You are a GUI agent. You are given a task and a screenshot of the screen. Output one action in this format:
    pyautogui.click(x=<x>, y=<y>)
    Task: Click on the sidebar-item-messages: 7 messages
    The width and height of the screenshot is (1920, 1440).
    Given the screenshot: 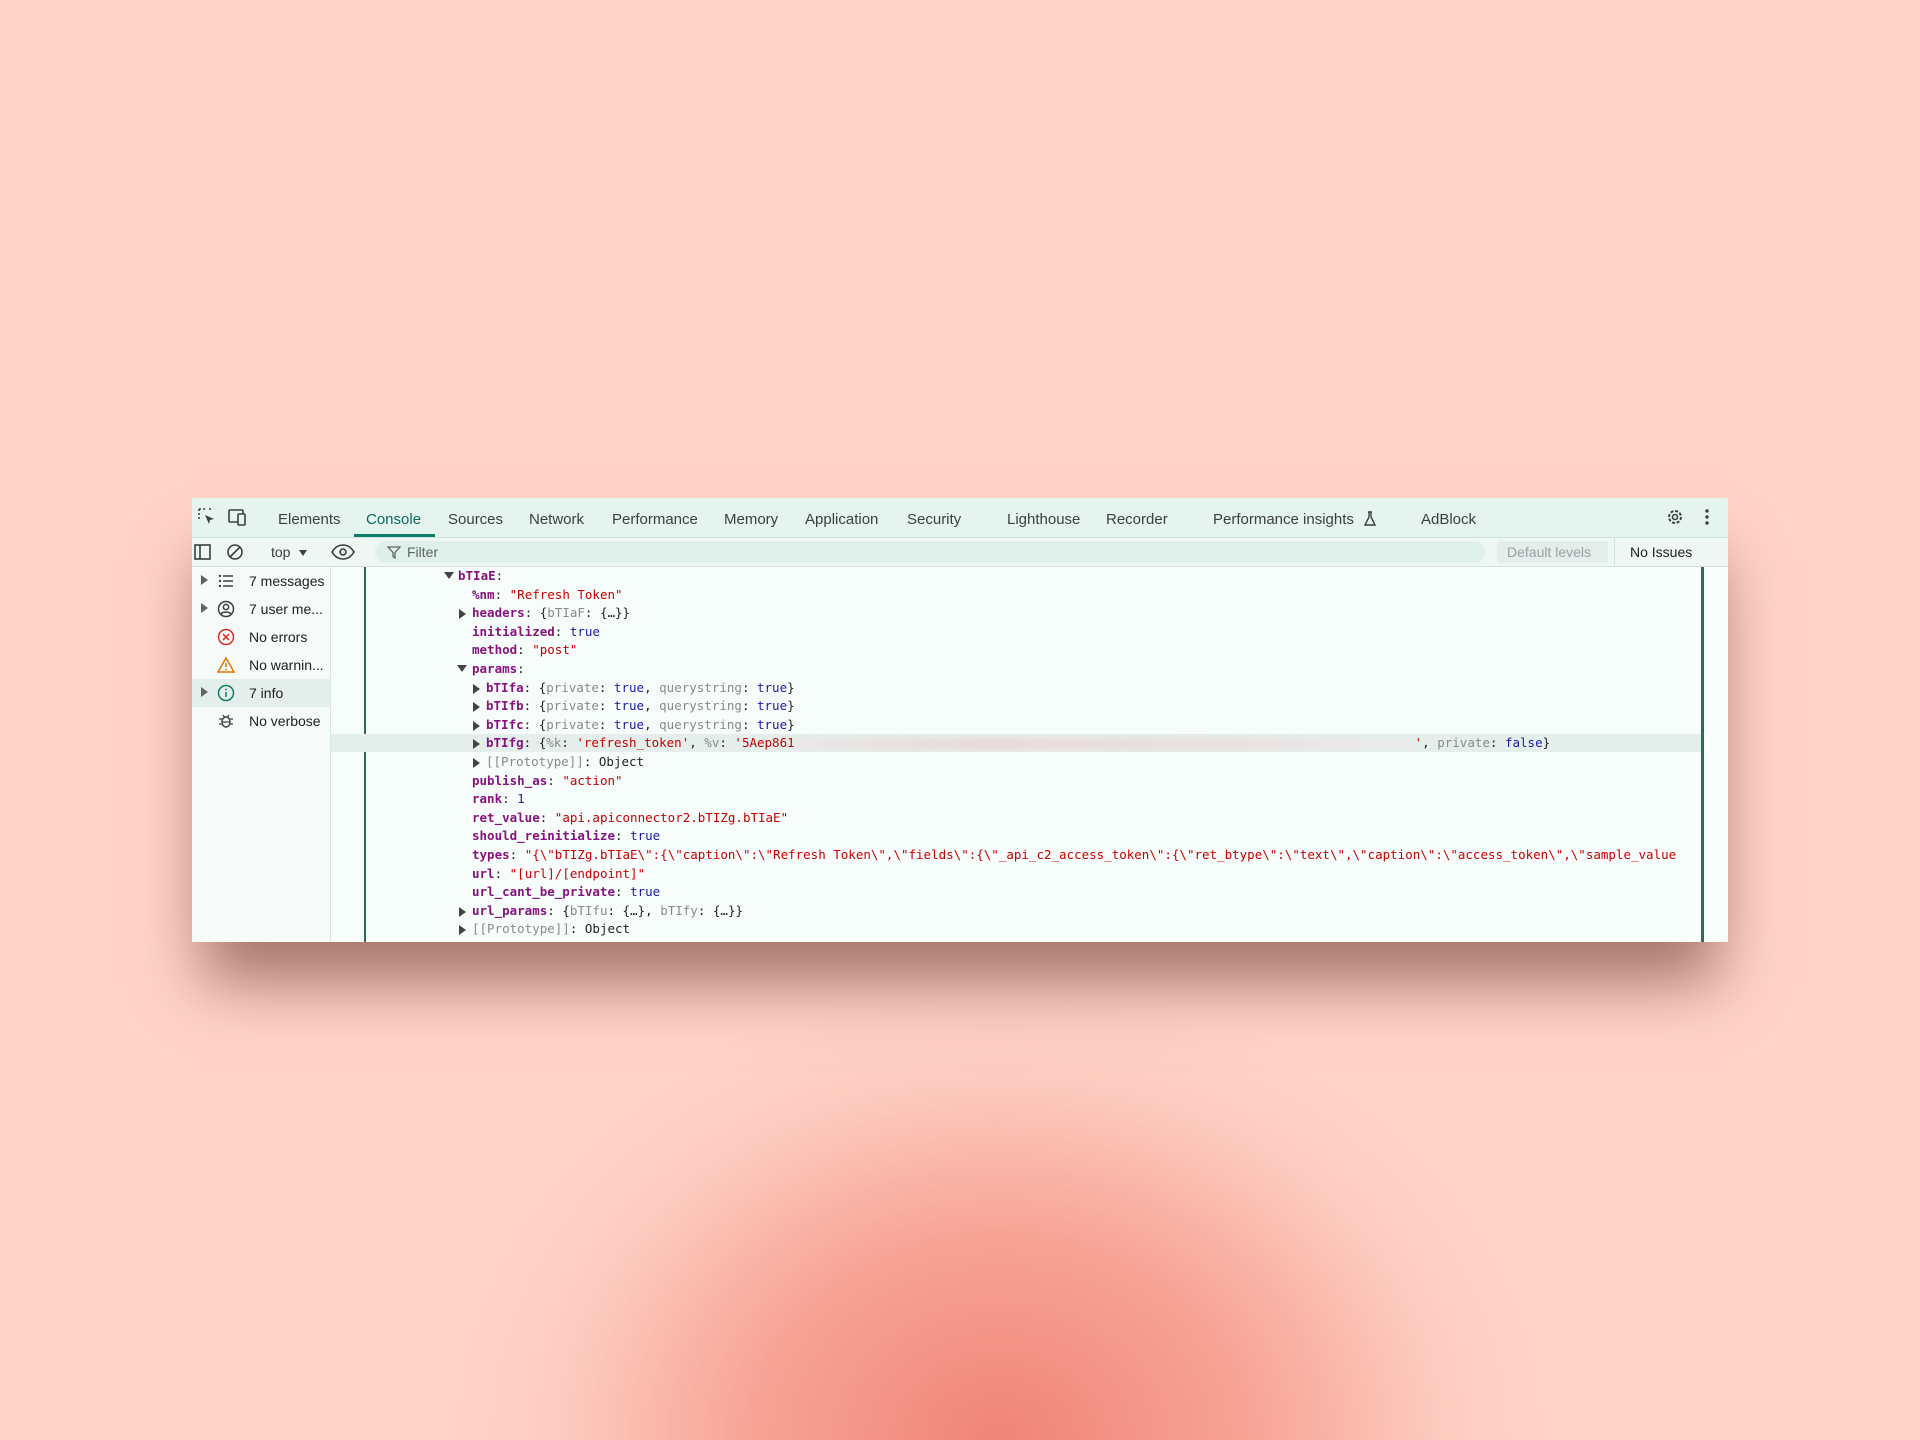 What is the action you would take?
    pyautogui.click(x=261, y=581)
    